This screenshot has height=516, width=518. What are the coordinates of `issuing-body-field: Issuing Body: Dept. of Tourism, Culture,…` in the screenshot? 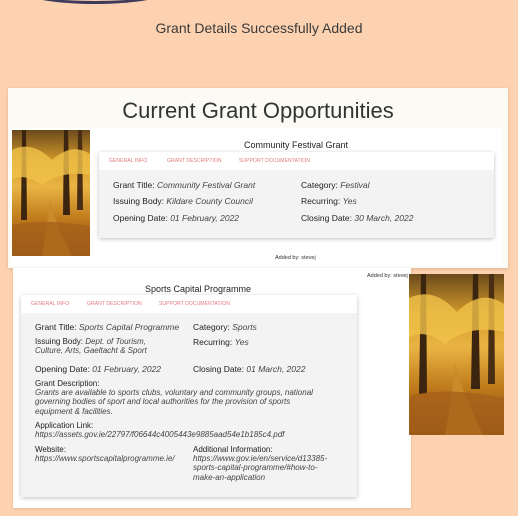 It's located at (91, 346).